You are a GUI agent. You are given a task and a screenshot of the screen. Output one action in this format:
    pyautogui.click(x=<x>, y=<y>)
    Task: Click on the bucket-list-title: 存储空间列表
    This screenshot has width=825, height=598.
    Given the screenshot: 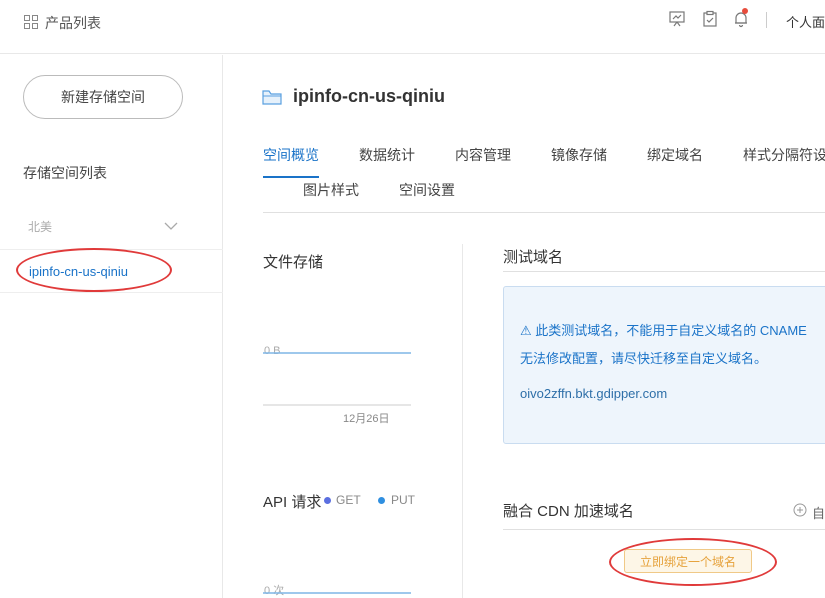 What is the action you would take?
    pyautogui.click(x=65, y=173)
    